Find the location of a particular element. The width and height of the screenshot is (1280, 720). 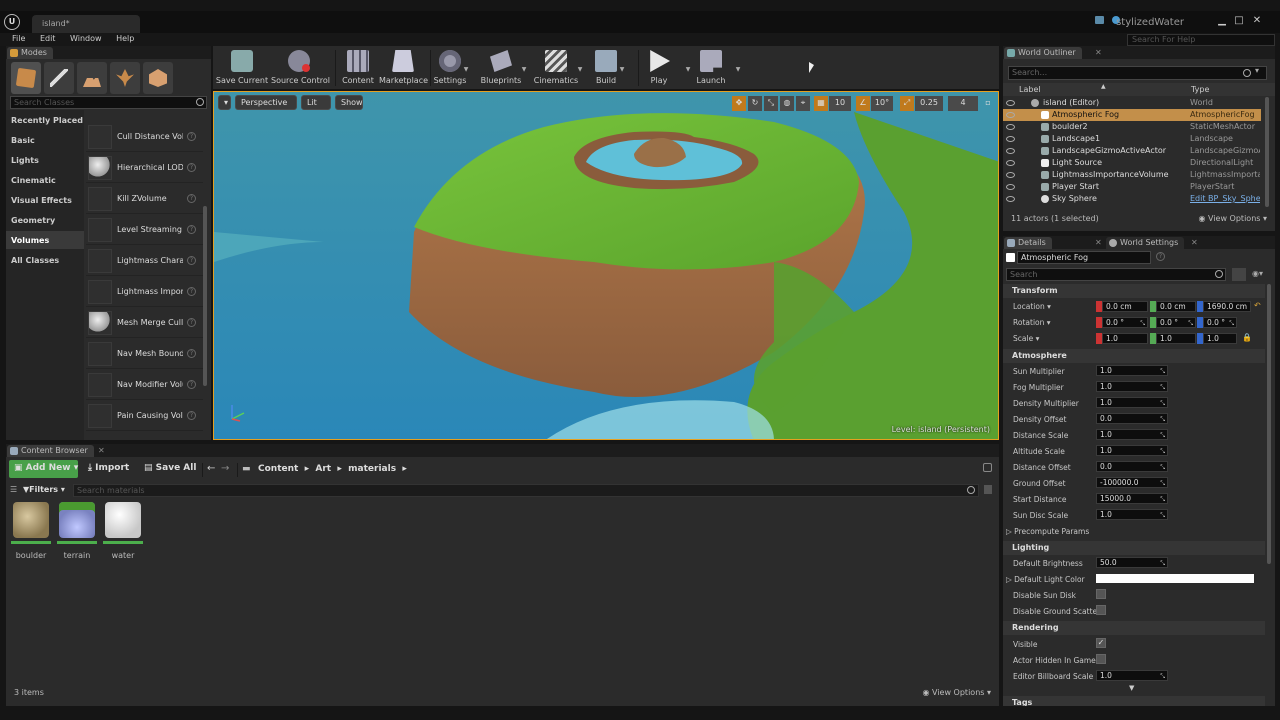

visible-checkbox: ✓ is located at coordinates (1101, 643).